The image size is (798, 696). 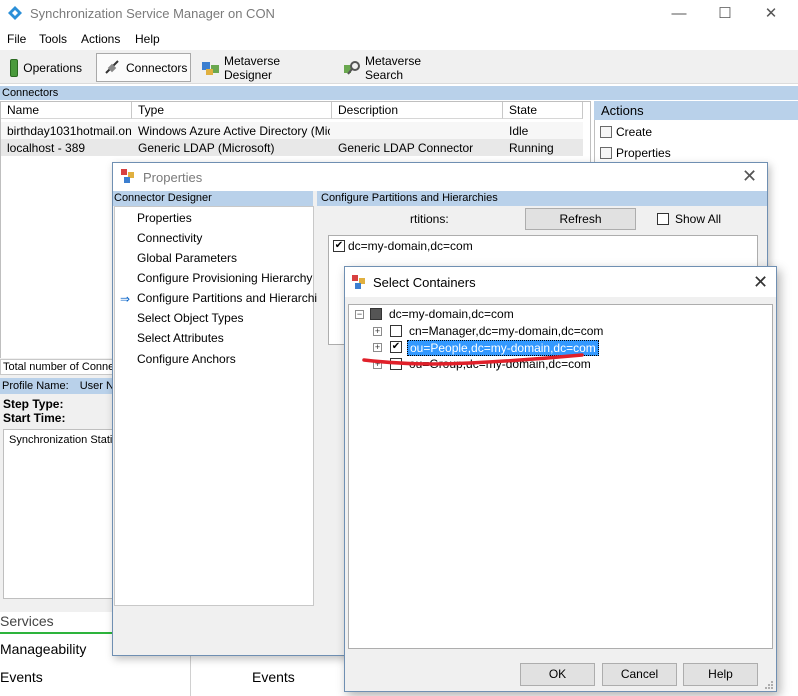 I want to click on events-right-link: Events, so click(x=273, y=677).